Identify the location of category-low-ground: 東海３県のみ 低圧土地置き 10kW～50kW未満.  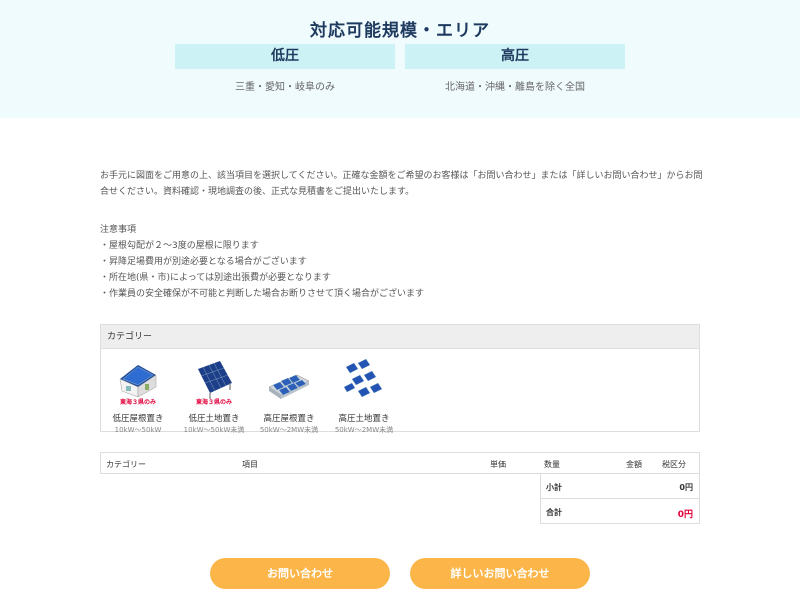
(214, 396).